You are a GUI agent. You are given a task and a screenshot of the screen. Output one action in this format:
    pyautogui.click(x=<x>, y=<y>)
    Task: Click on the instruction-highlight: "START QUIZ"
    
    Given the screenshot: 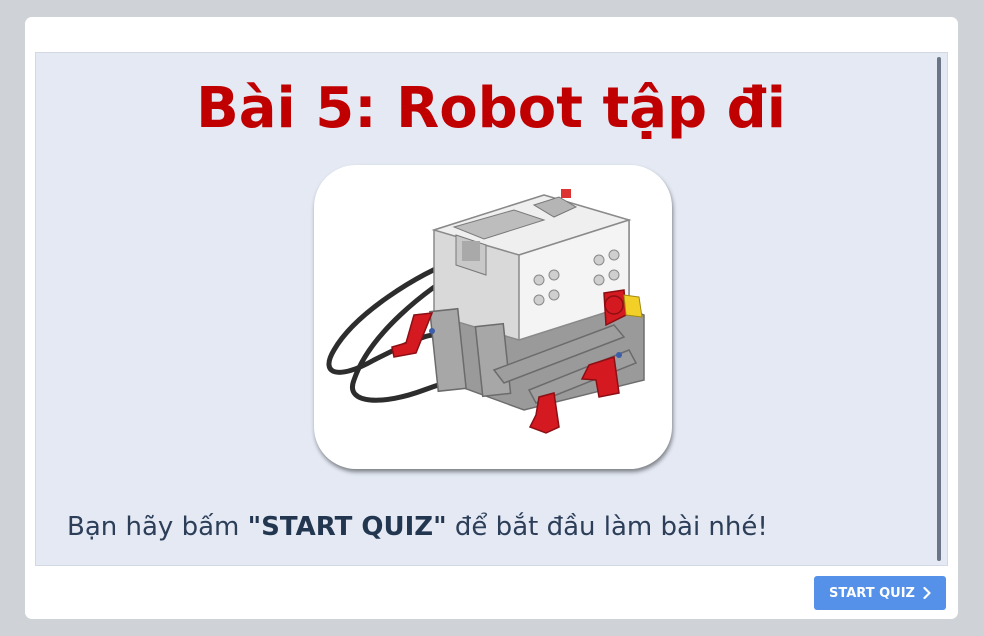 What is the action you would take?
    pyautogui.click(x=347, y=527)
    